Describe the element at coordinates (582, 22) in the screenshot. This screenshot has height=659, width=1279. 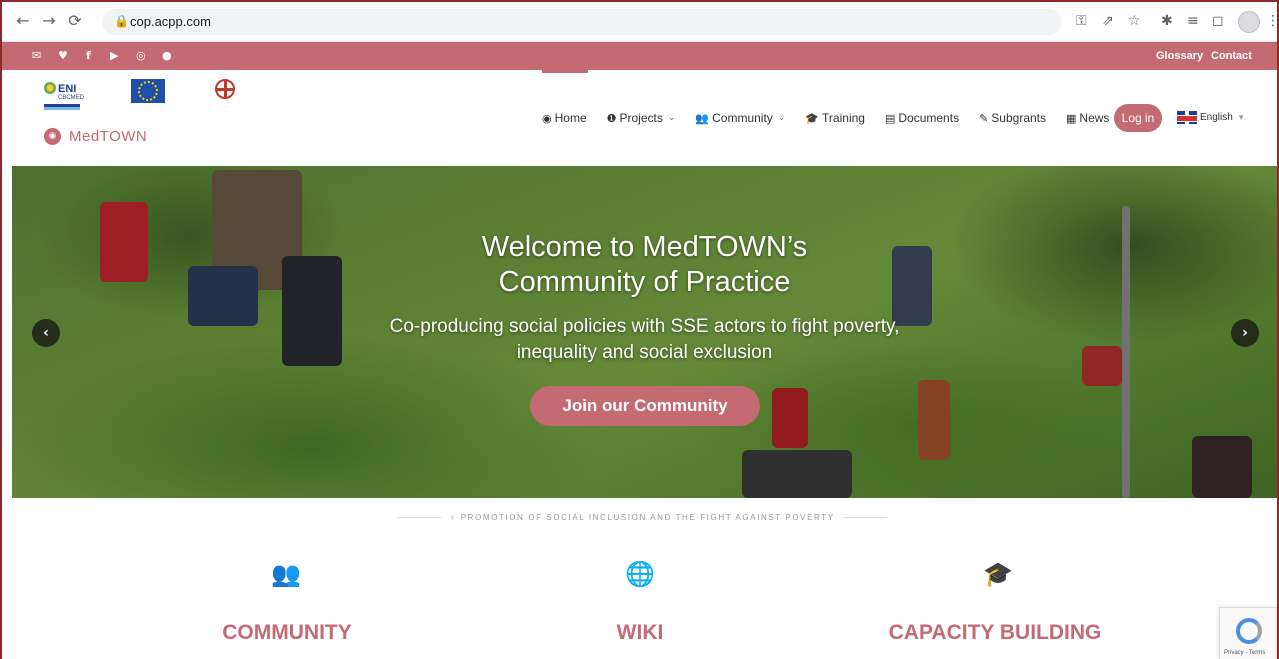
I see `address-bar: 🔒 cop.acpp.com` at that location.